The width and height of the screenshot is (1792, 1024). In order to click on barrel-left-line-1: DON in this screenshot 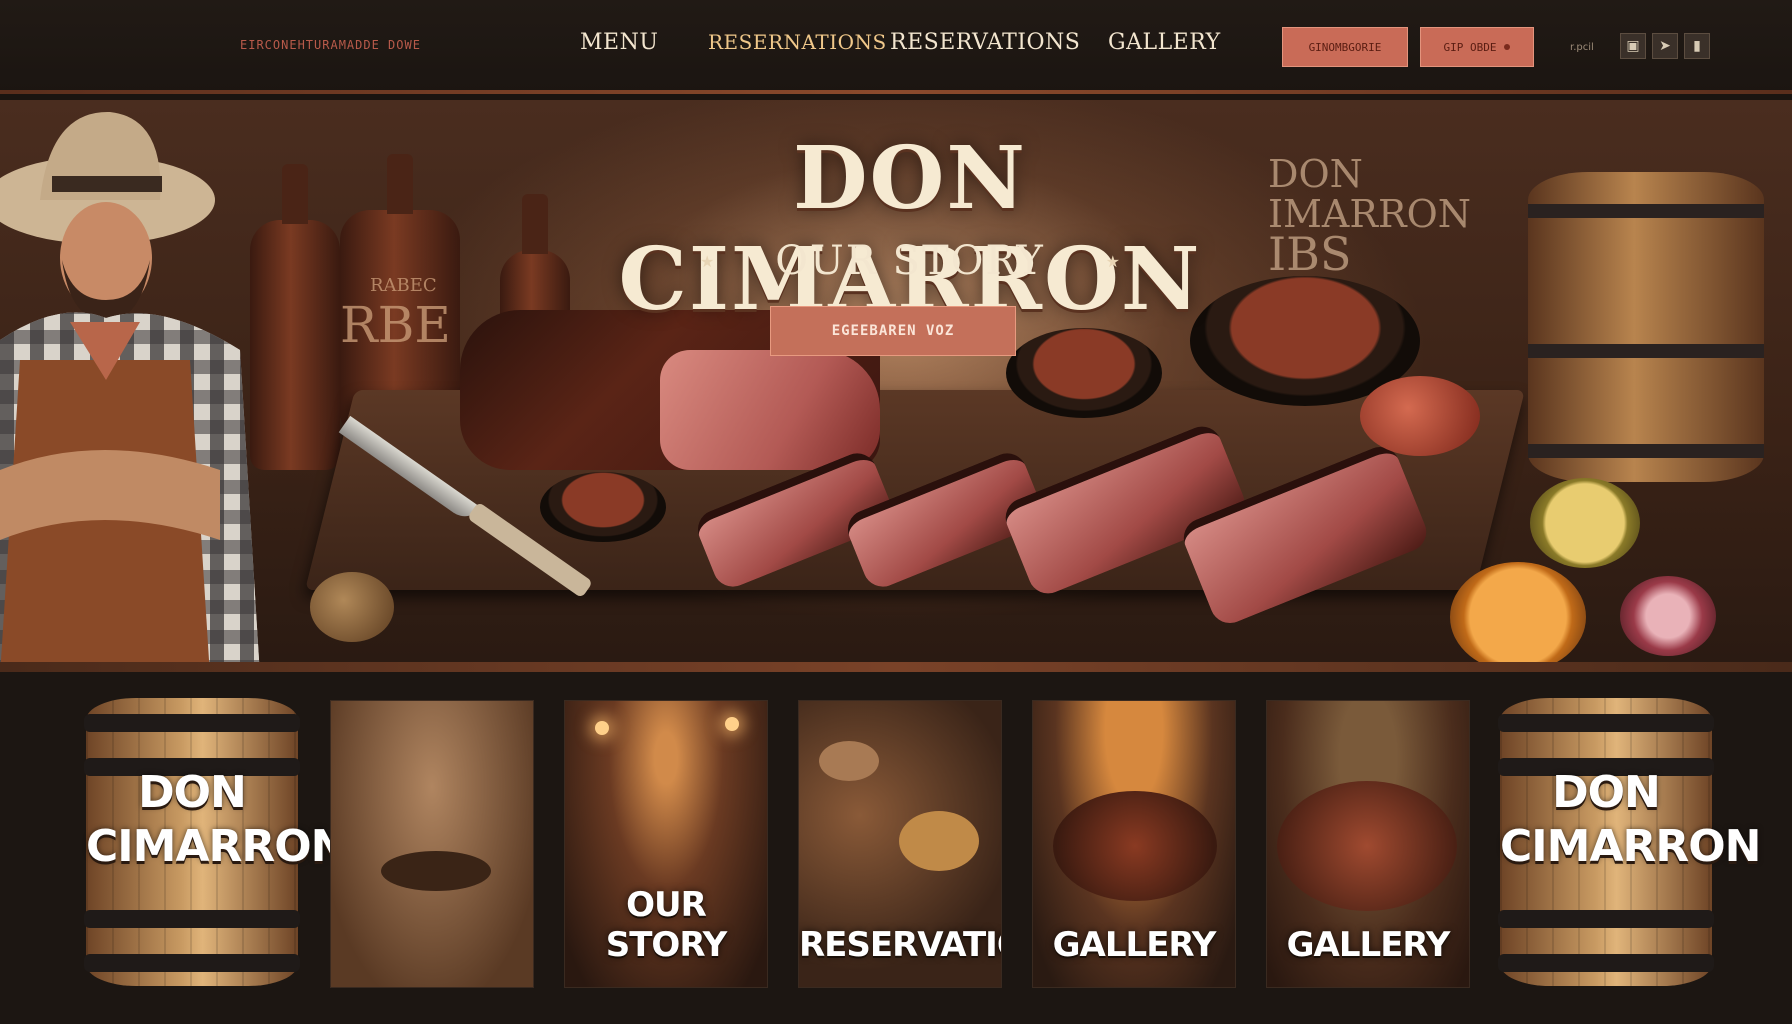, I will do `click(192, 792)`.